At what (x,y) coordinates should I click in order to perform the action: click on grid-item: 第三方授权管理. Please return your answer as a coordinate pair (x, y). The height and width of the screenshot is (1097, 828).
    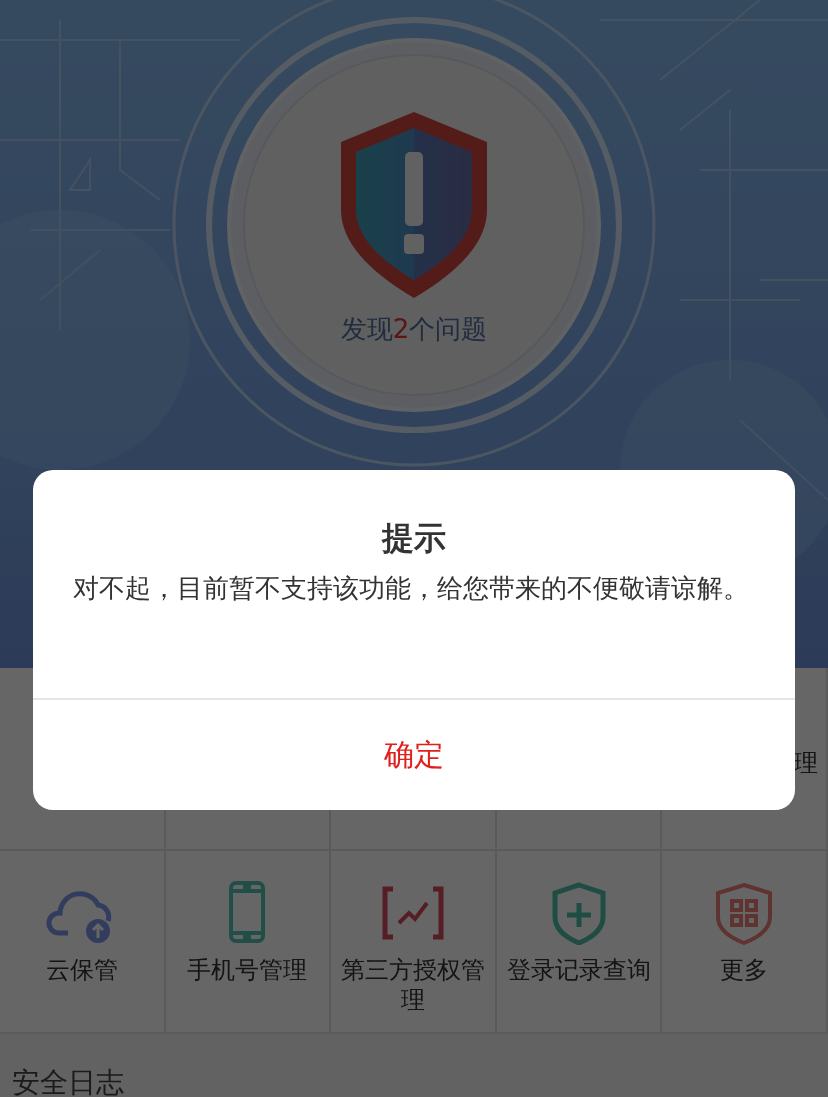
    Looking at the image, I should click on (414, 942).